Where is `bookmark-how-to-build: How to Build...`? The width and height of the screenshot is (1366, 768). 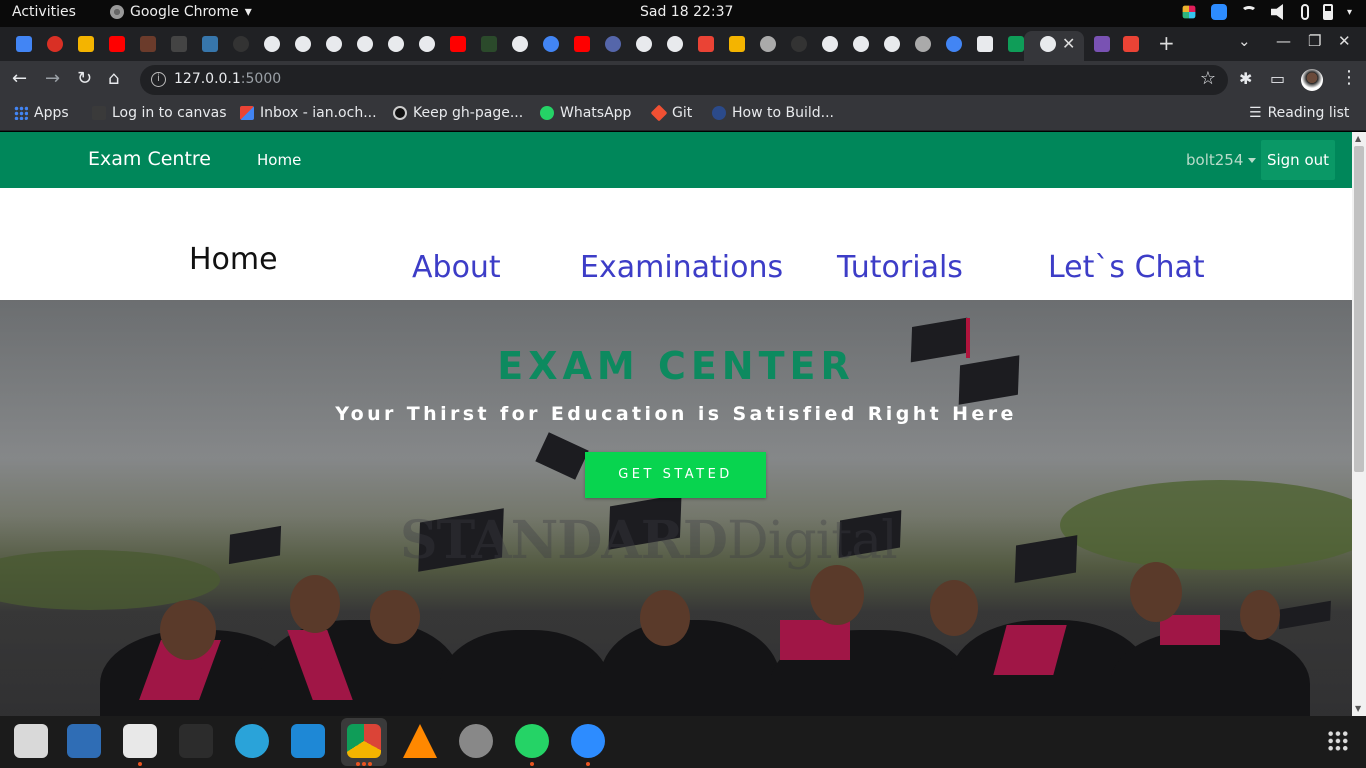
bookmark-how-to-build: How to Build... is located at coordinates (773, 113).